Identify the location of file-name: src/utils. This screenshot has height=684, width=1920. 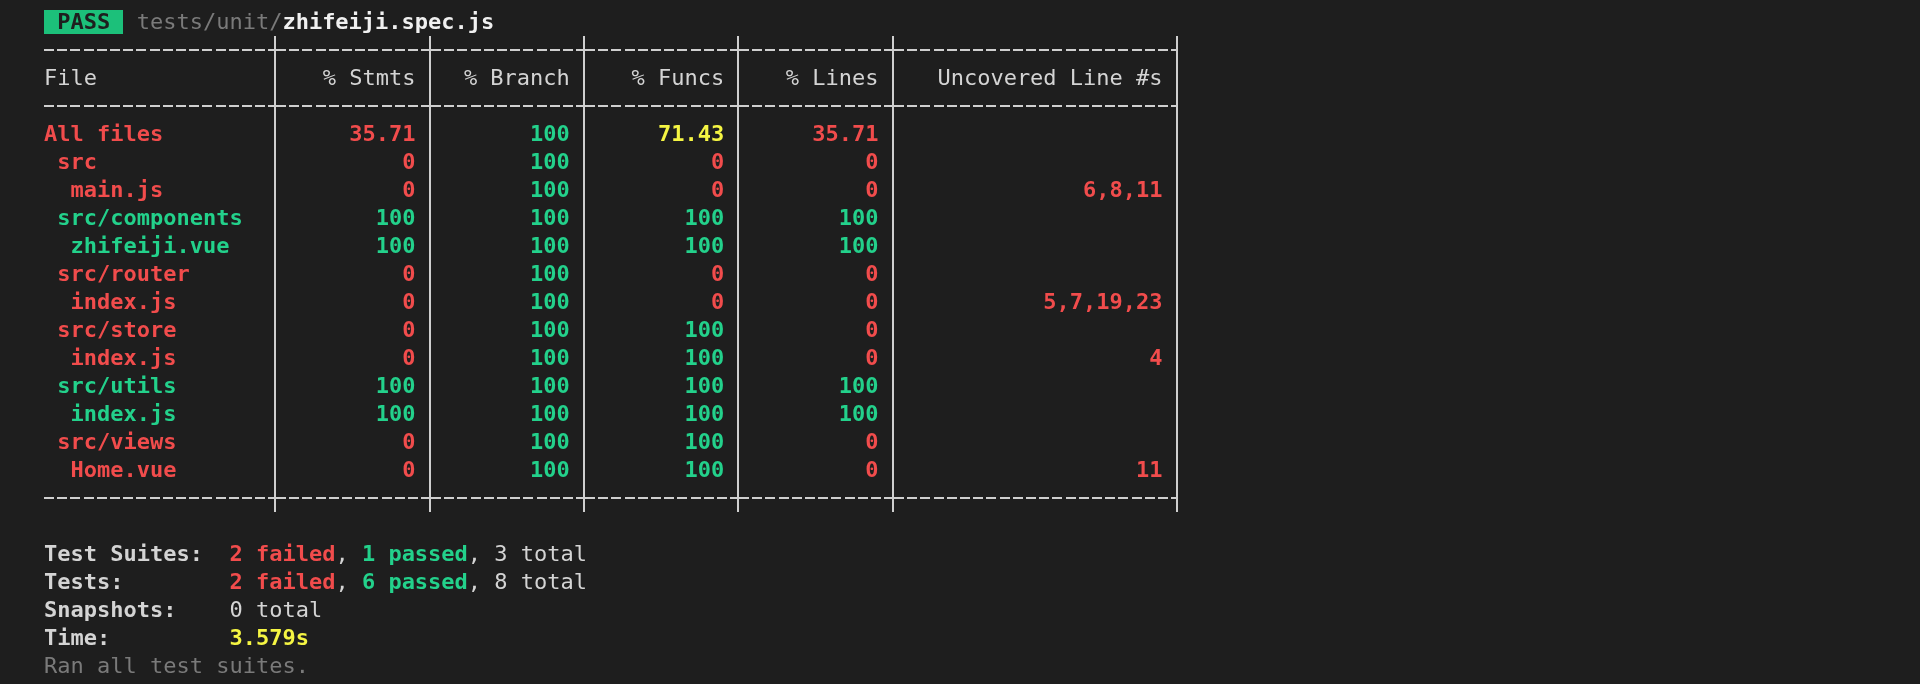
(116, 386).